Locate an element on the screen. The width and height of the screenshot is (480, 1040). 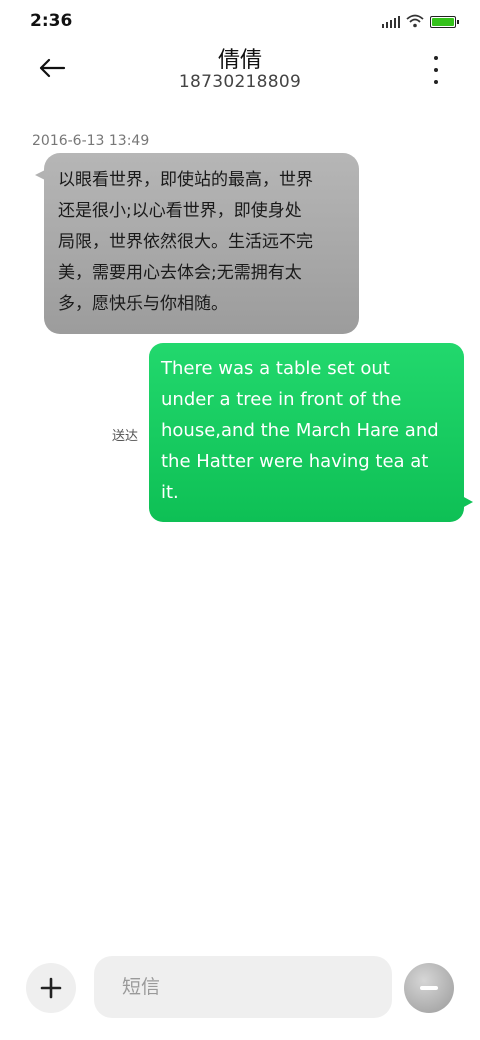
conversation-header: 倩倩 18730218809 is located at coordinates (240, 70).